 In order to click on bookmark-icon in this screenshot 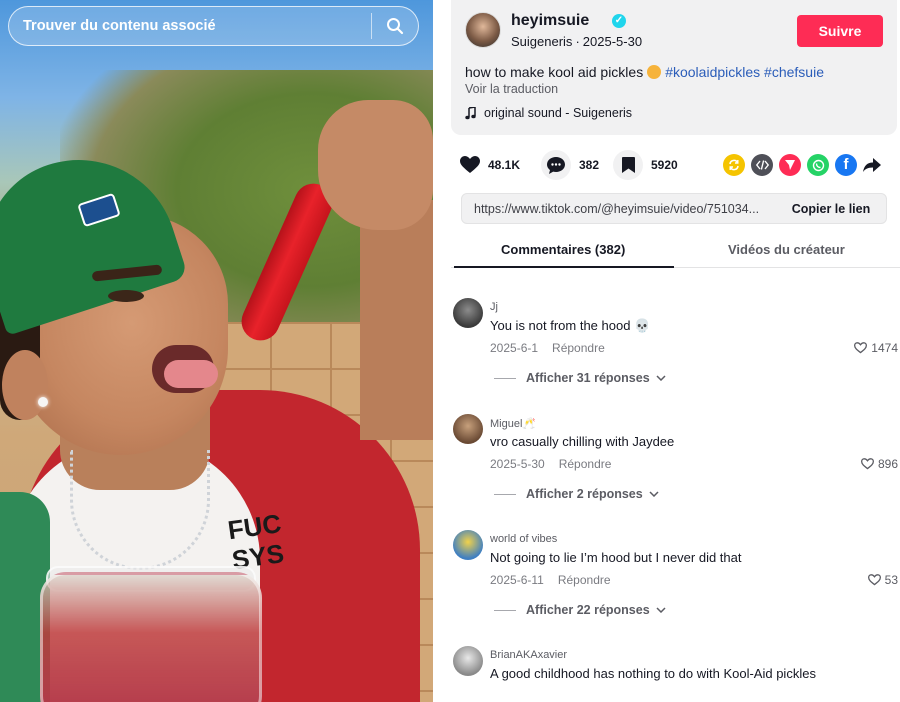, I will do `click(628, 165)`.